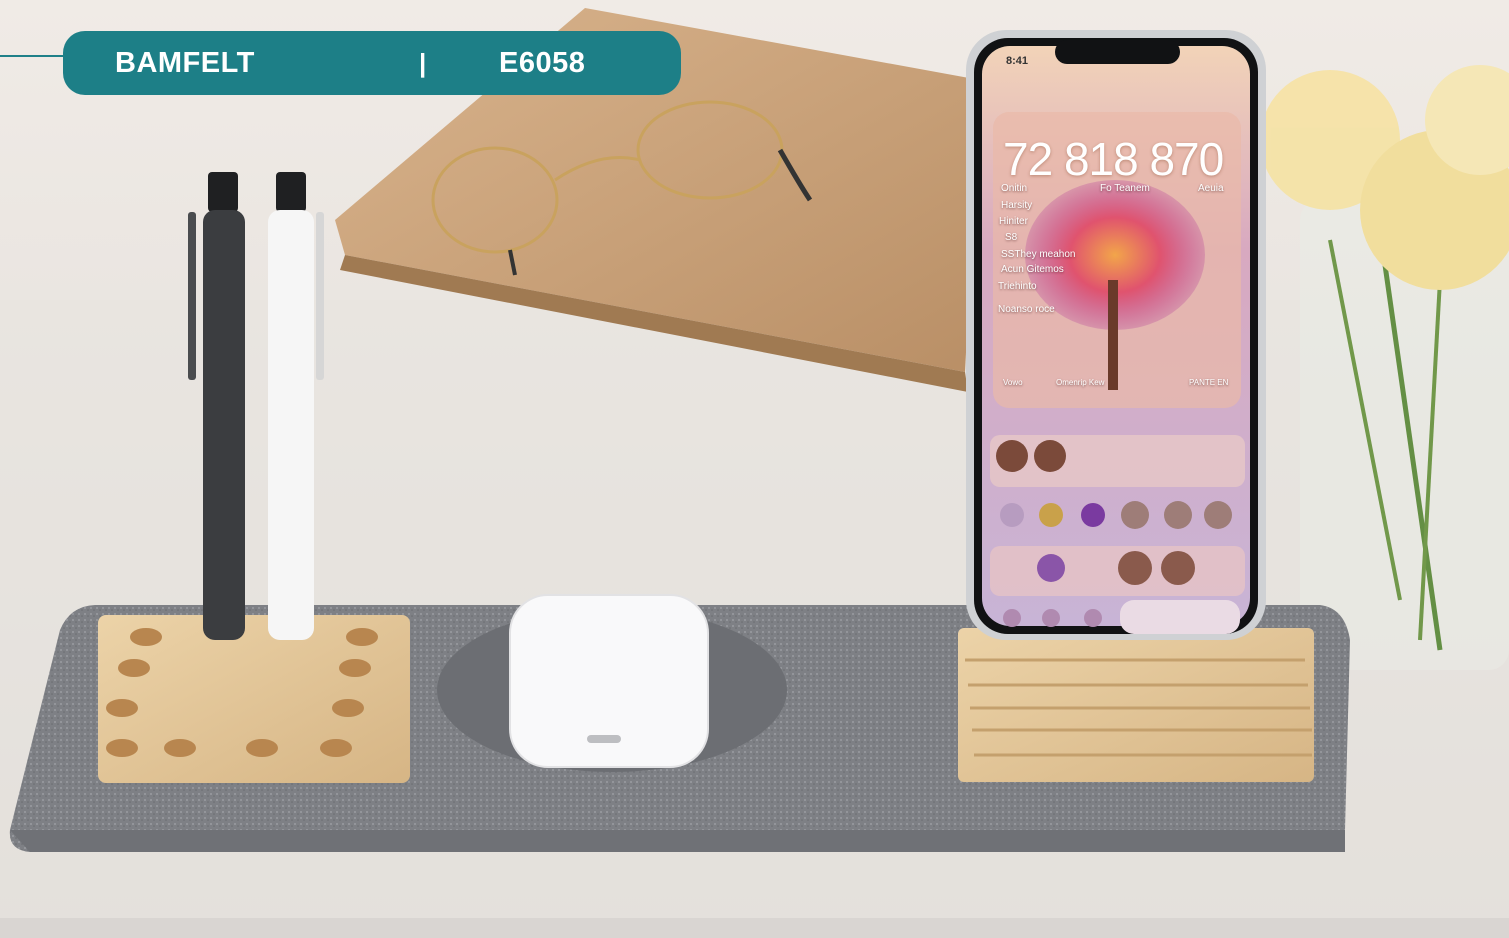 This screenshot has height=938, width=1509. Describe the element at coordinates (1011, 237) in the screenshot. I see `widget-line: S8` at that location.